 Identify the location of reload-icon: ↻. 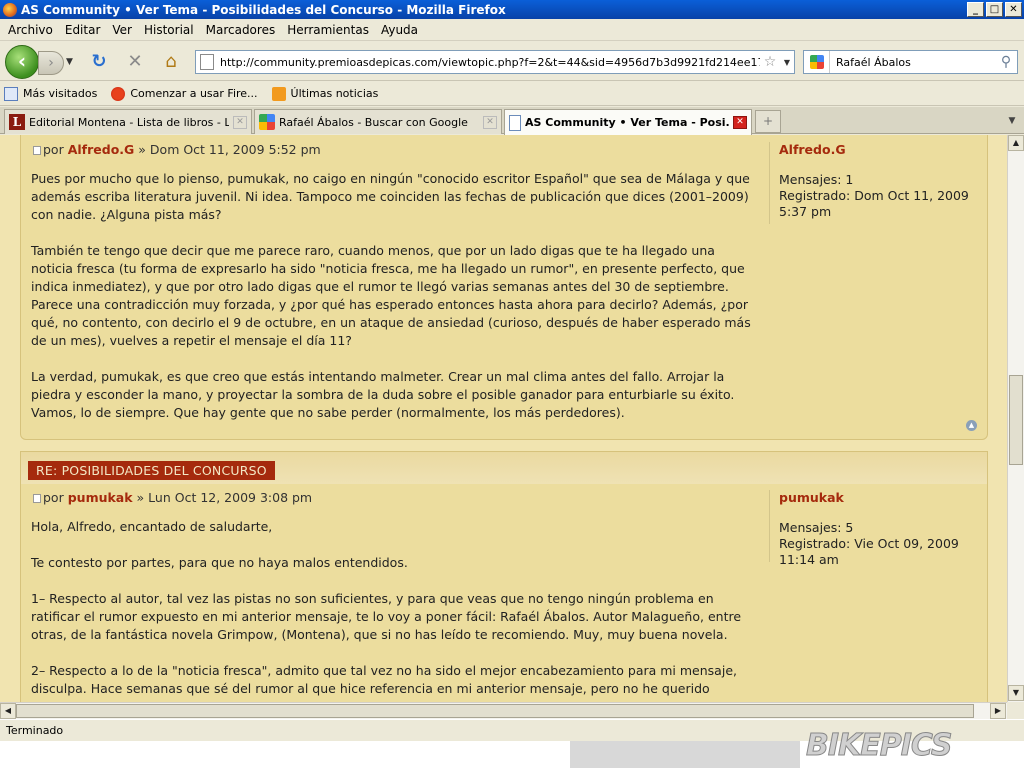
(99, 62).